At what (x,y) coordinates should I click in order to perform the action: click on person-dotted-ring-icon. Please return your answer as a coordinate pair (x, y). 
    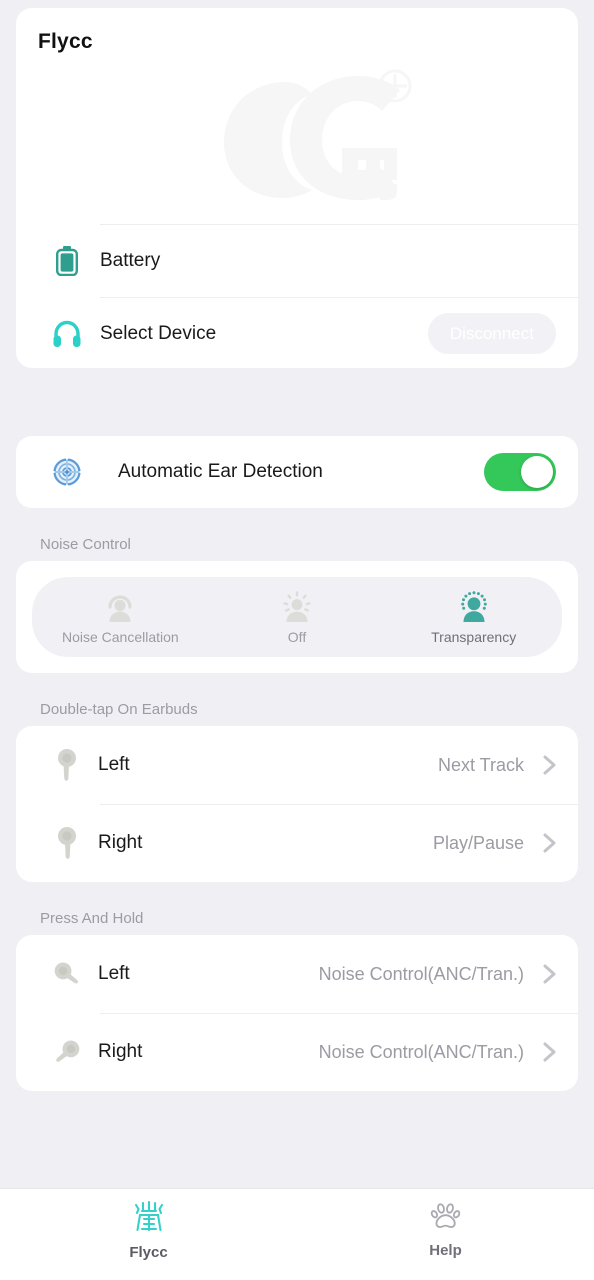
    Looking at the image, I should click on (473, 606).